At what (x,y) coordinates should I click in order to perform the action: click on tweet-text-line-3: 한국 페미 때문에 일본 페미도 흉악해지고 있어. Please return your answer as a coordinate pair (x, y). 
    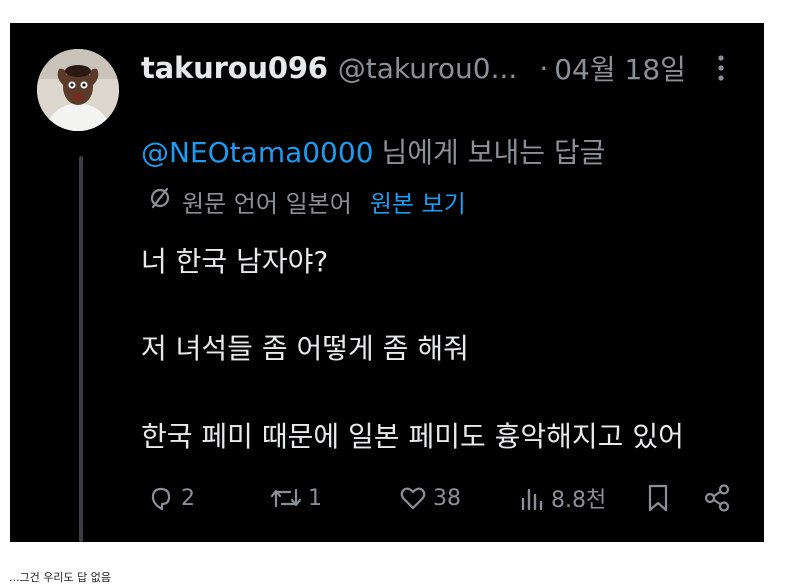
    Looking at the image, I should click on (412, 436).